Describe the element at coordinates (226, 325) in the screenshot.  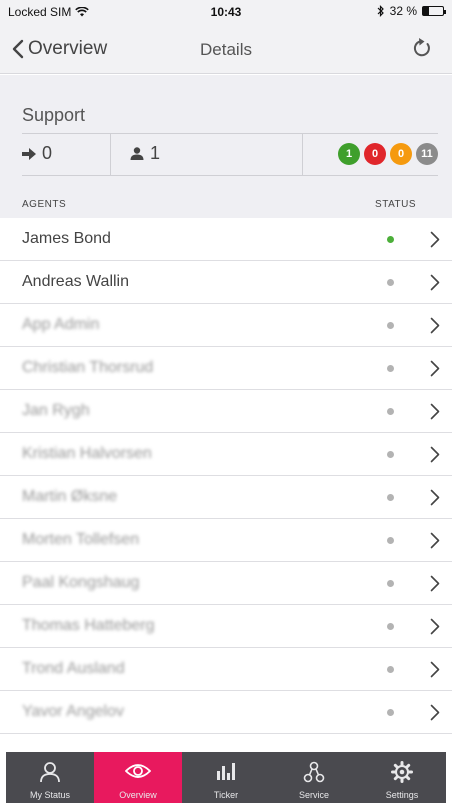
I see `agent-row: App Admin` at that location.